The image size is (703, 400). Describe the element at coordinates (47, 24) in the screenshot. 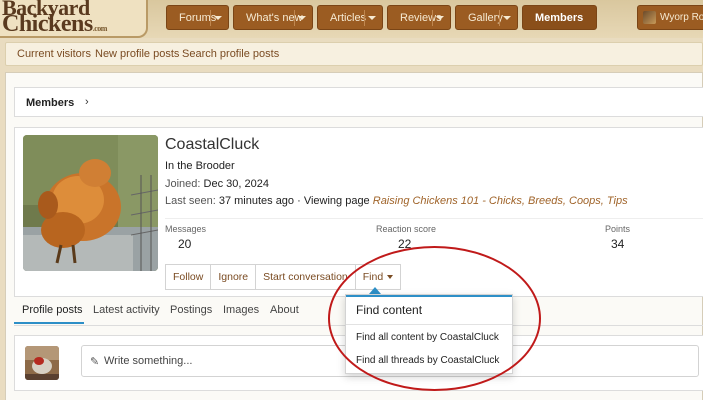

I see `logo-line2-text: Chickens` at that location.